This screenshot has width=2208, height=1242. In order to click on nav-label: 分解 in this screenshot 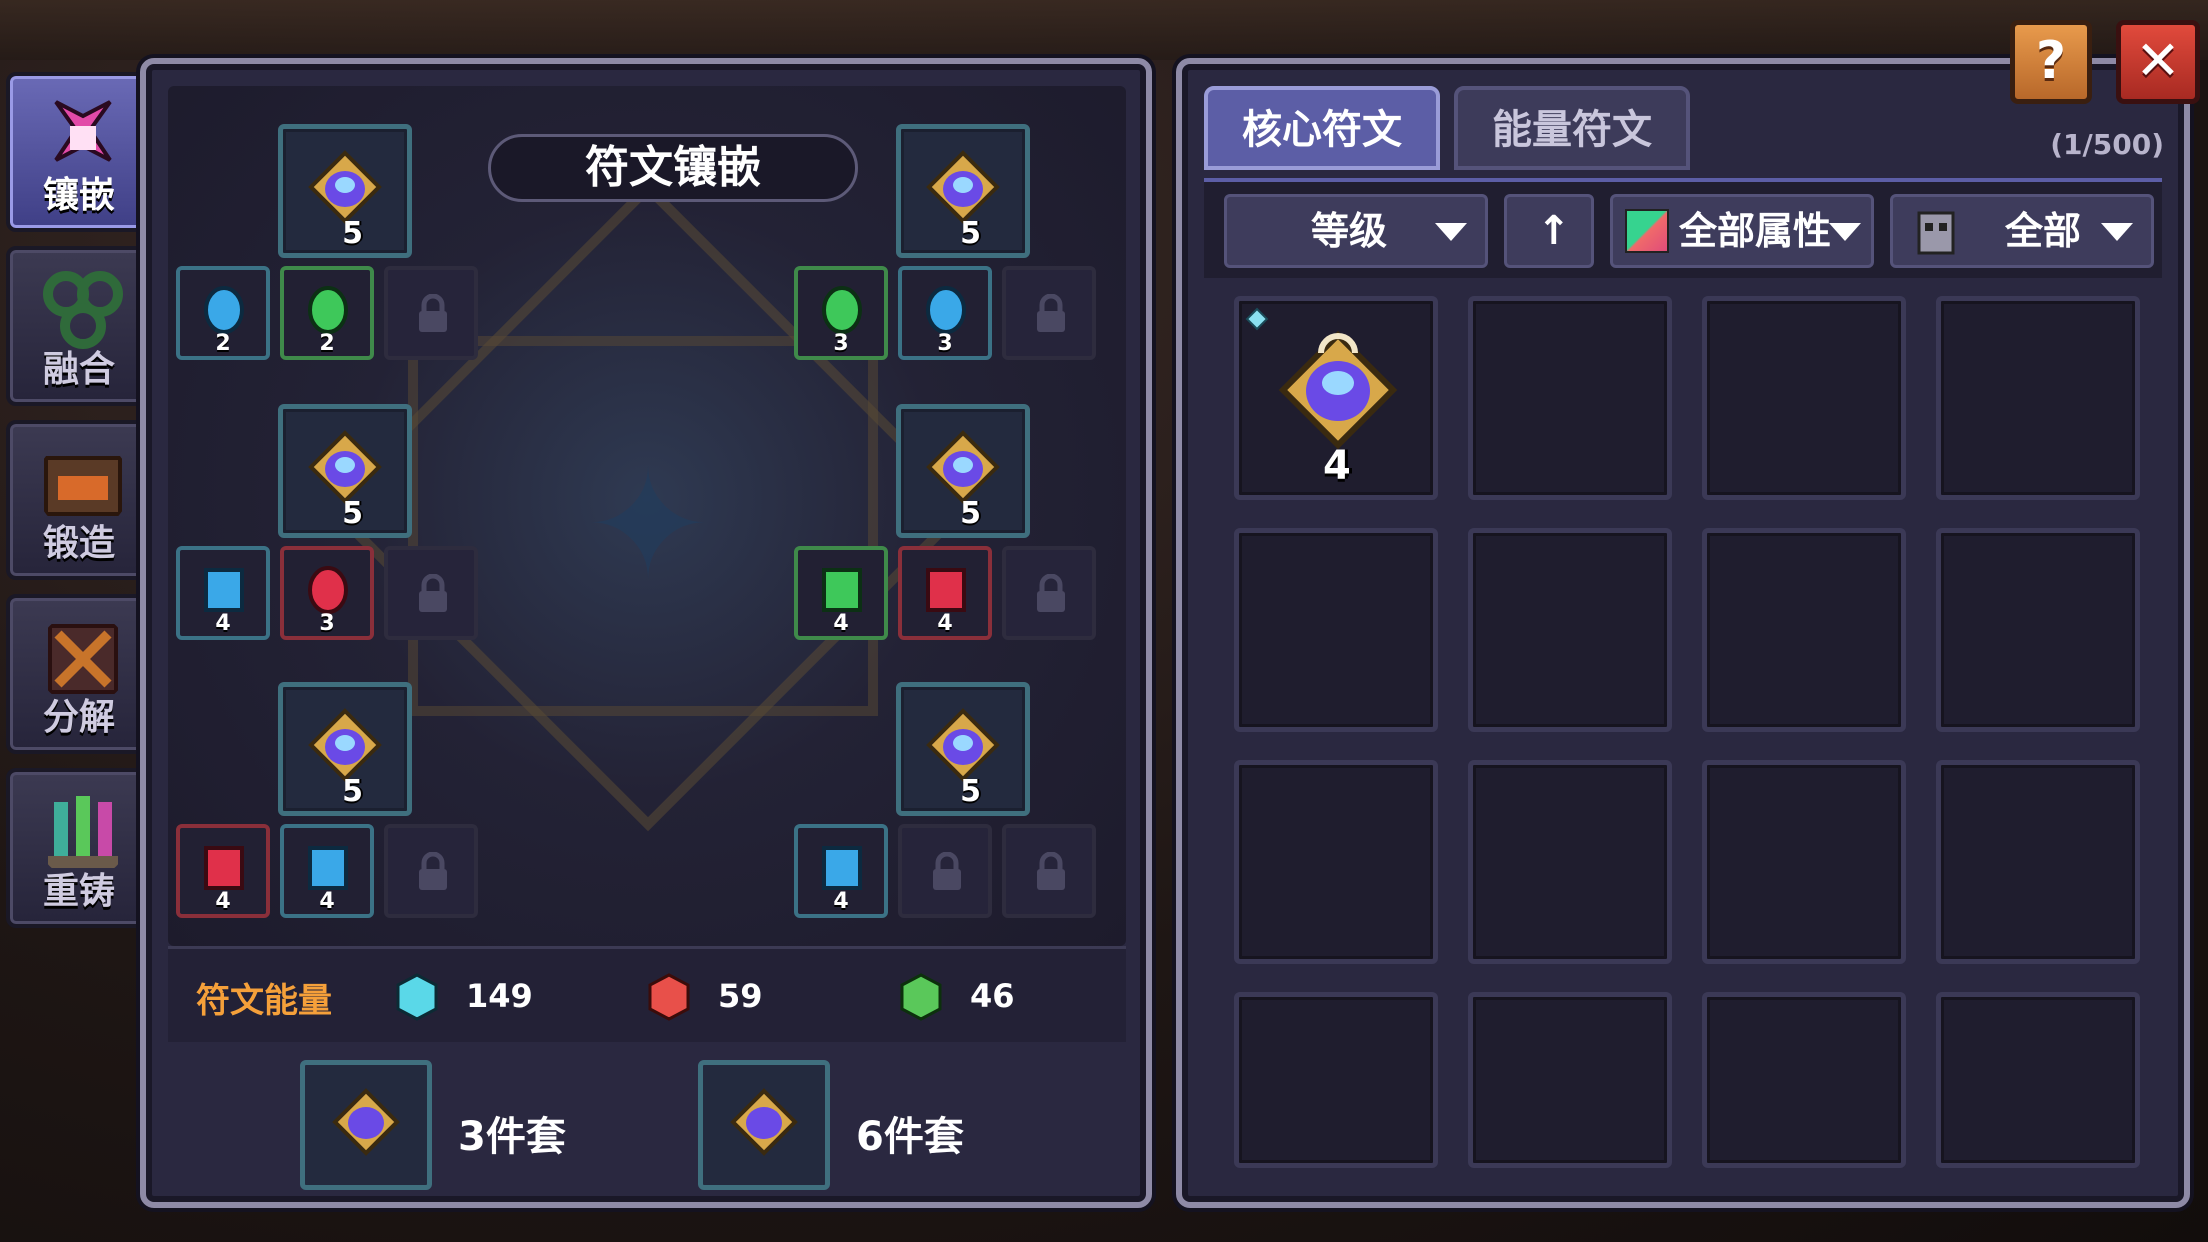, I will do `click(78, 717)`.